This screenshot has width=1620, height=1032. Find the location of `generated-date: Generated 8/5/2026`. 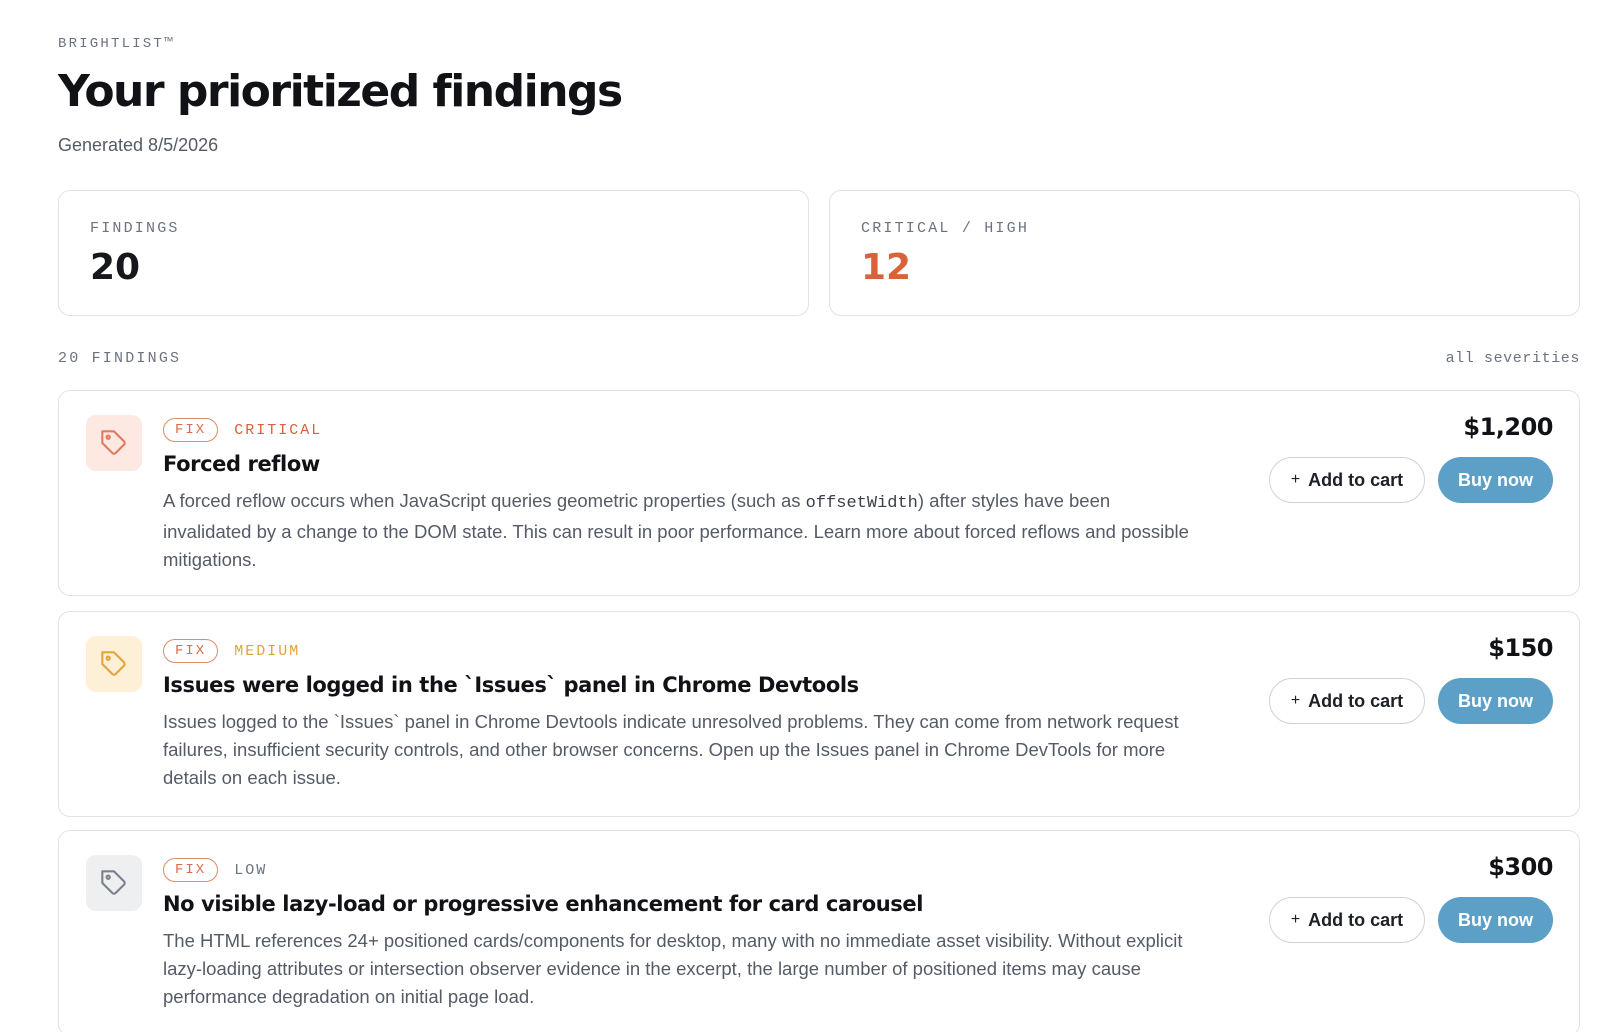

generated-date: Generated 8/5/2026 is located at coordinates (138, 145).